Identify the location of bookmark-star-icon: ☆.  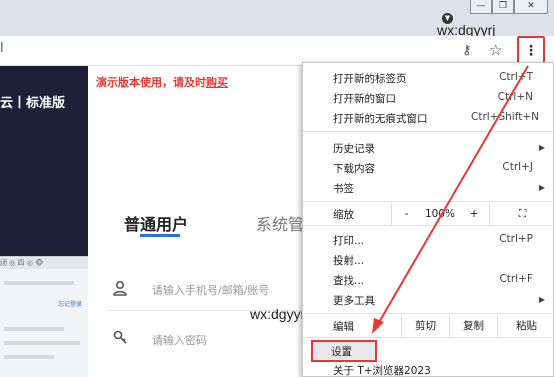
(495, 50).